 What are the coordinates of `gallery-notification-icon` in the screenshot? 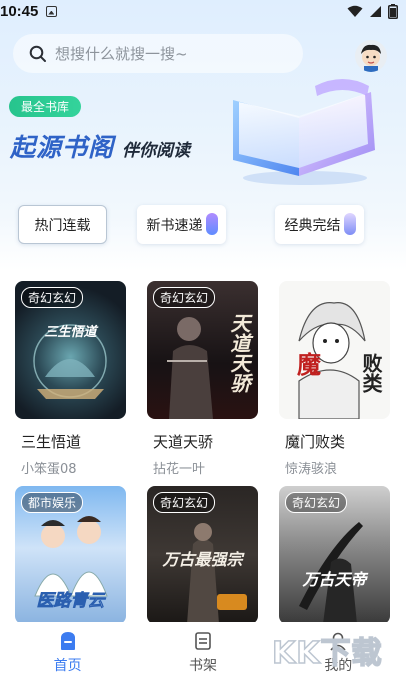 It's located at (52, 11).